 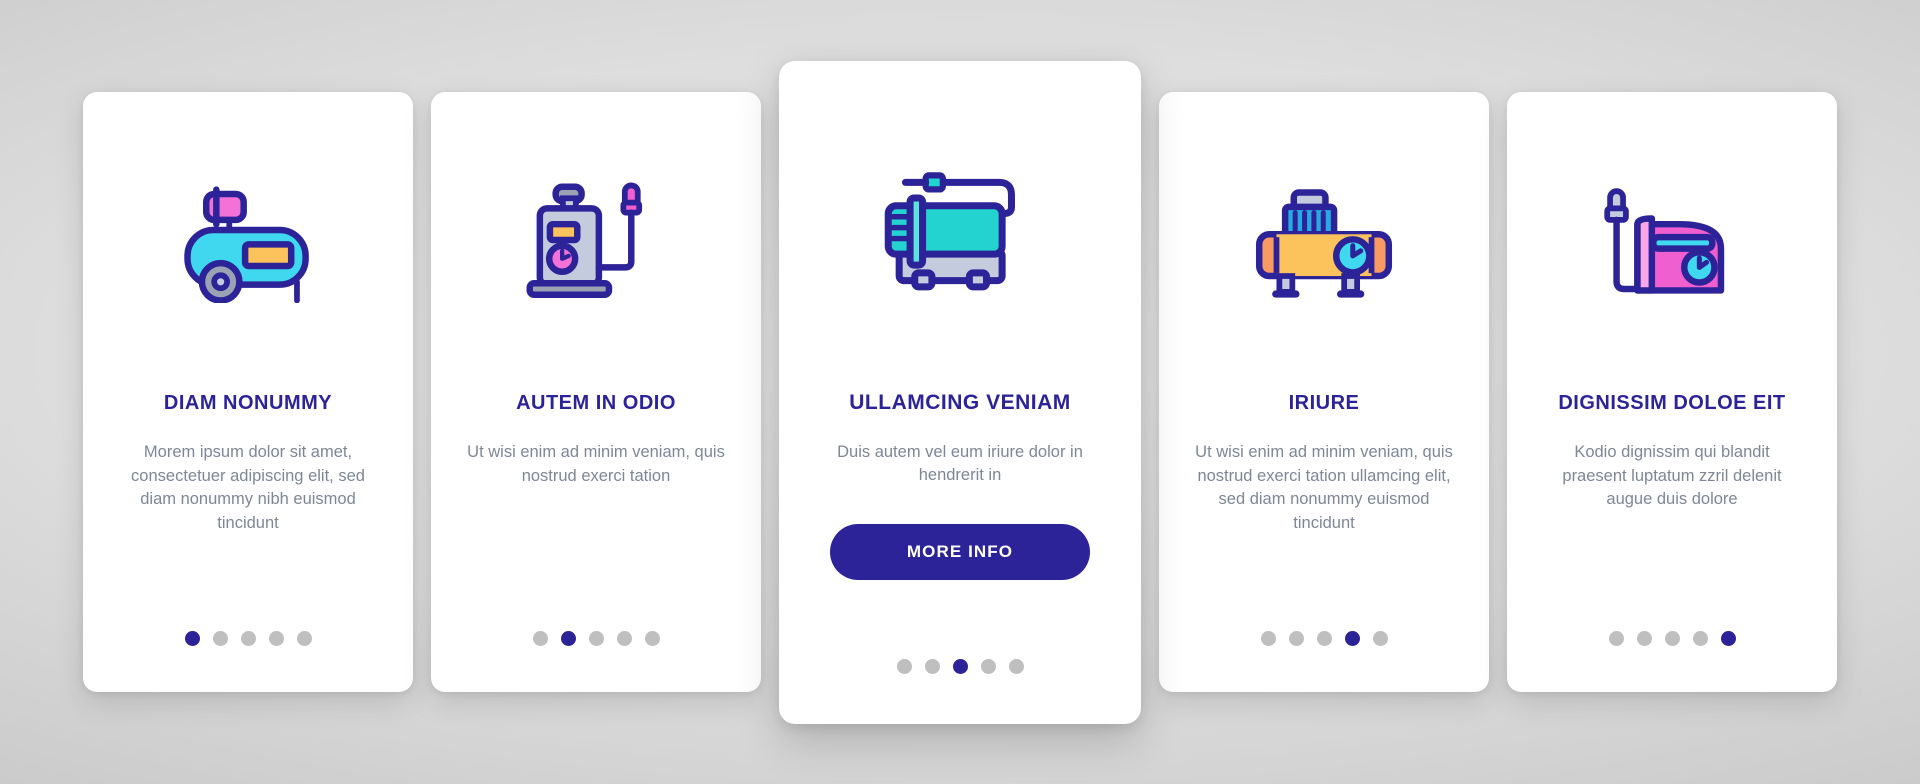 I want to click on card-title: IRIURE, so click(x=1324, y=403).